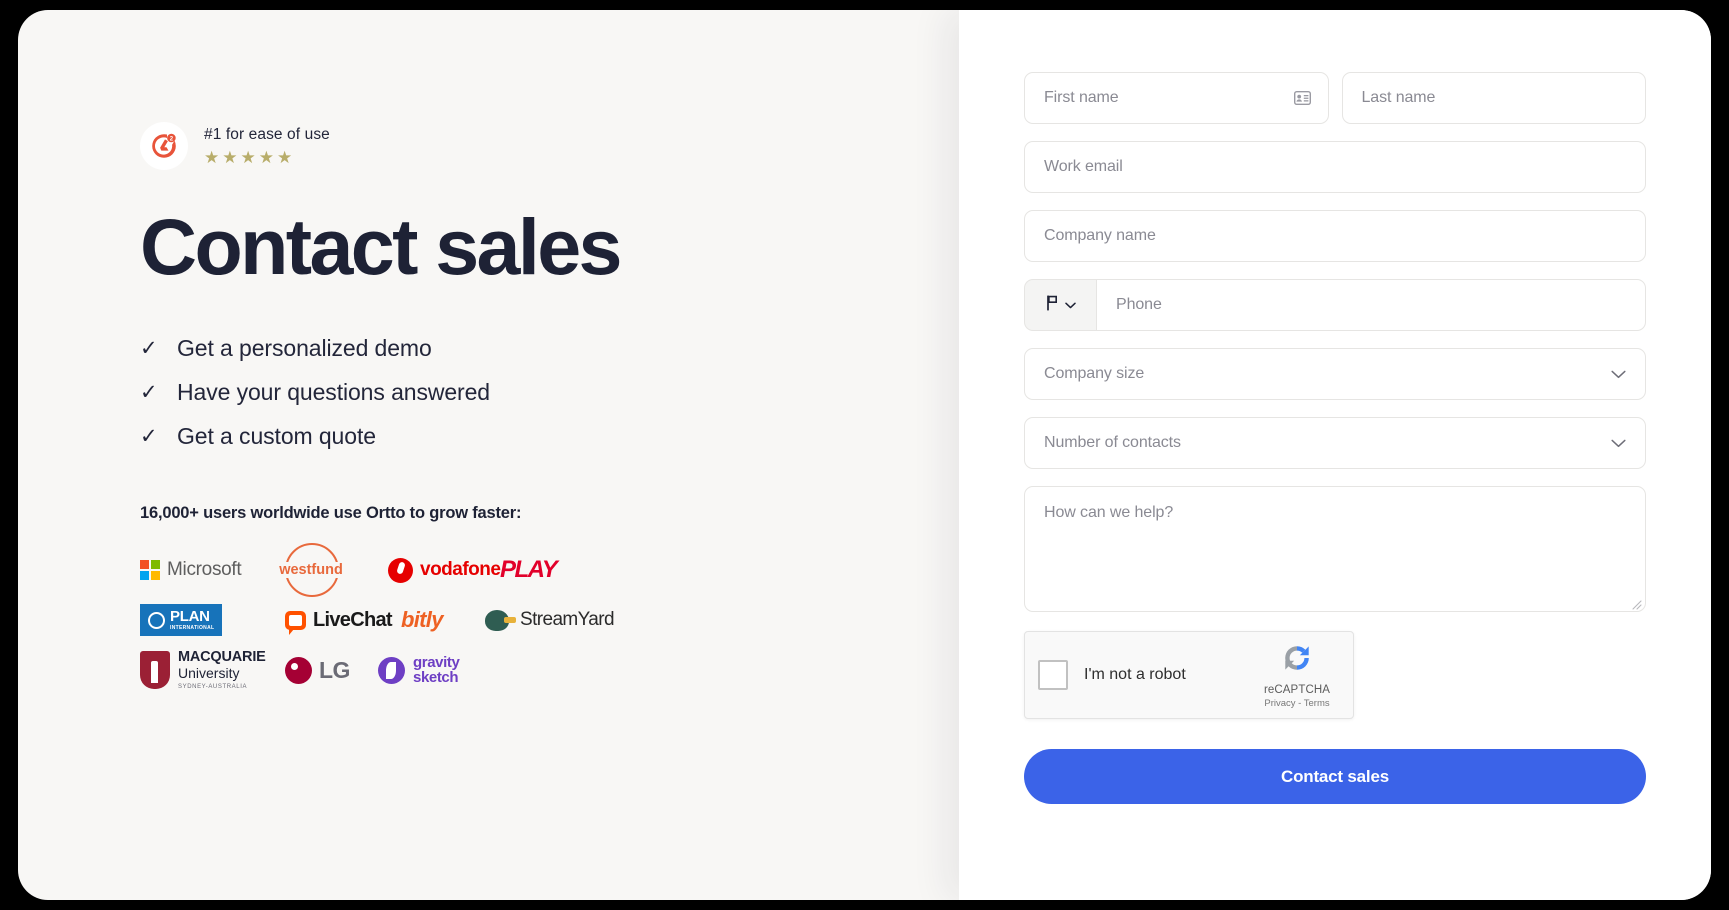  Describe the element at coordinates (1100, 235) in the screenshot. I see `company-name-placeholder: Company name` at that location.